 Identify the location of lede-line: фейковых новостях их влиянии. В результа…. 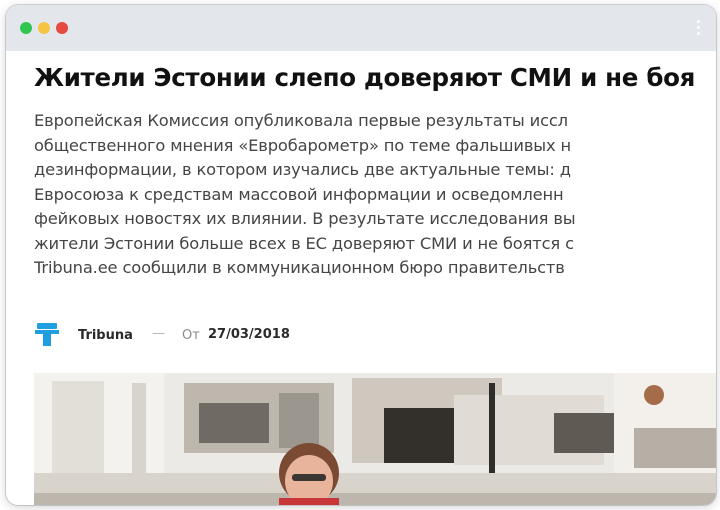
(305, 218).